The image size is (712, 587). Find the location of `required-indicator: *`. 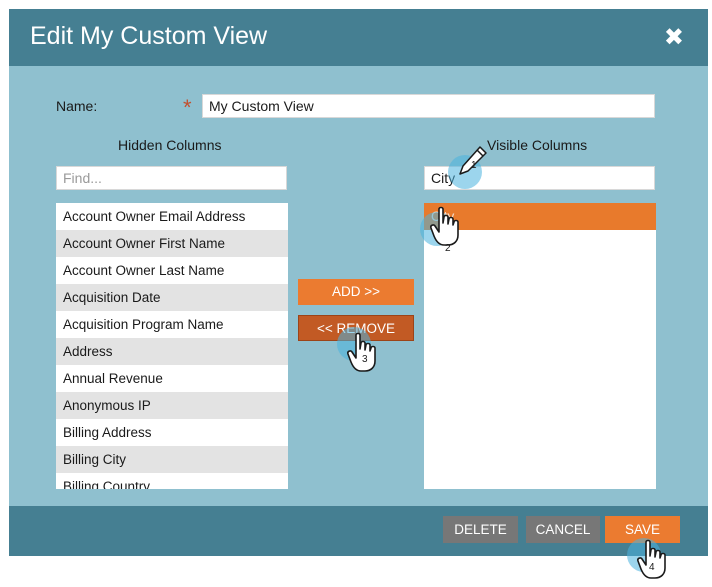

required-indicator: * is located at coordinates (187, 107).